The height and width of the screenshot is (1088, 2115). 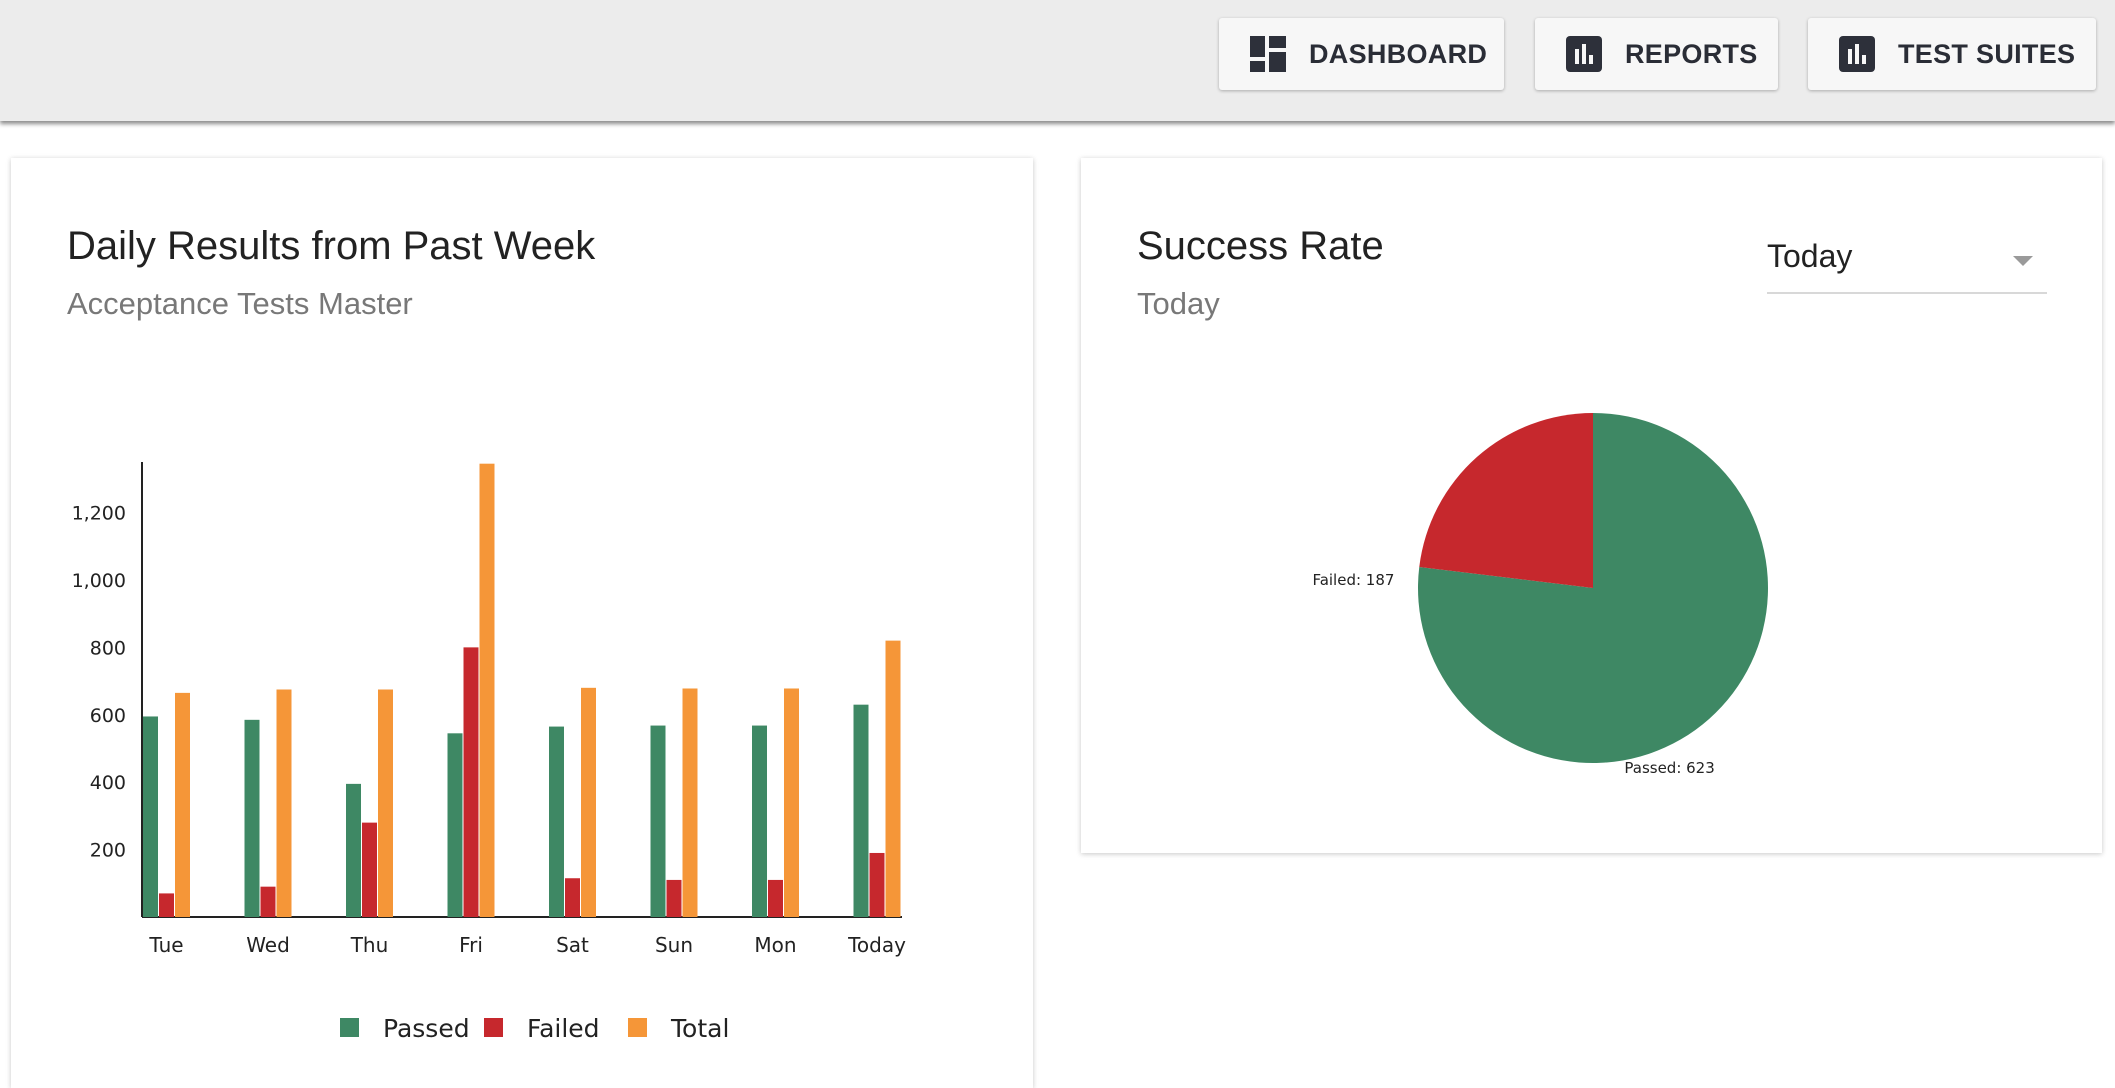 I want to click on x-tick-label: Sun, so click(x=674, y=945).